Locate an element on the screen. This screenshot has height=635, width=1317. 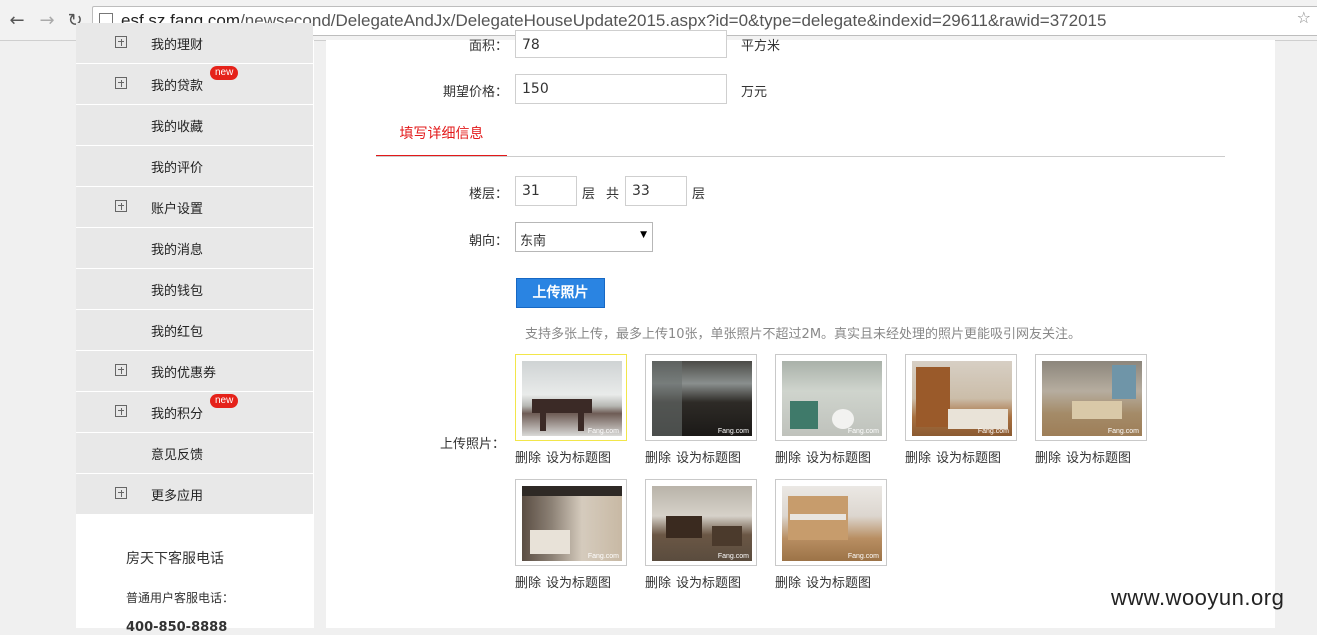
orientation-select: 东南 ▼ is located at coordinates (584, 237).